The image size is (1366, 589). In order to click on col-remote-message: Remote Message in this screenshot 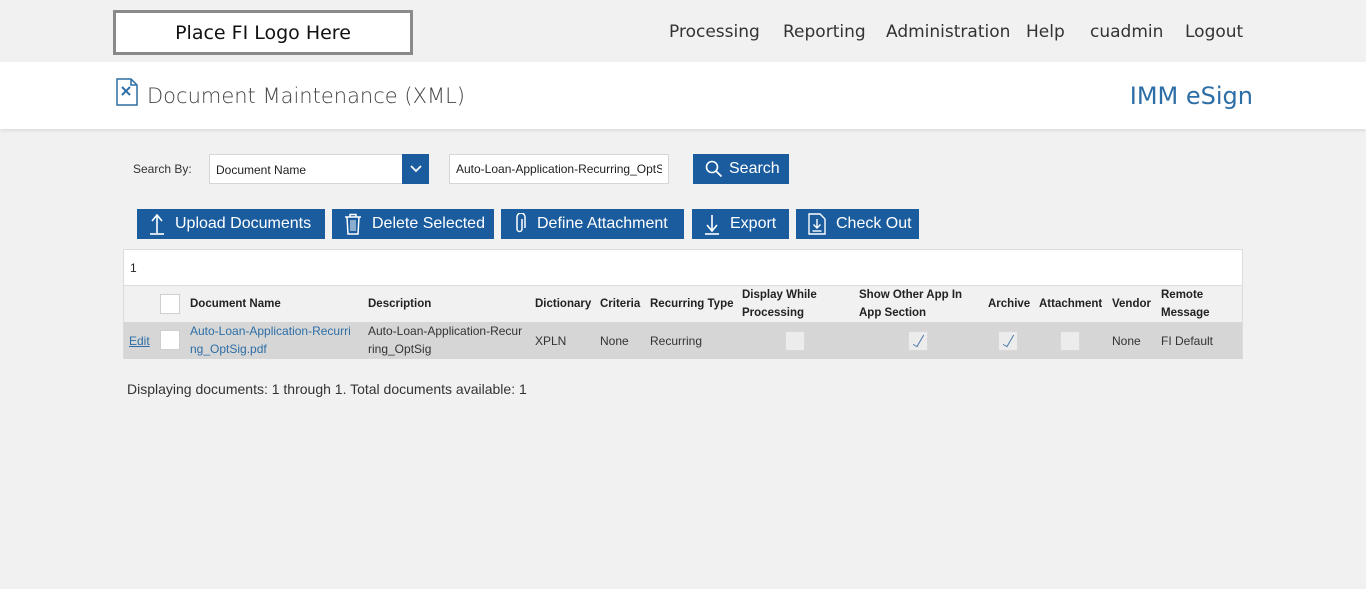, I will do `click(1185, 304)`.